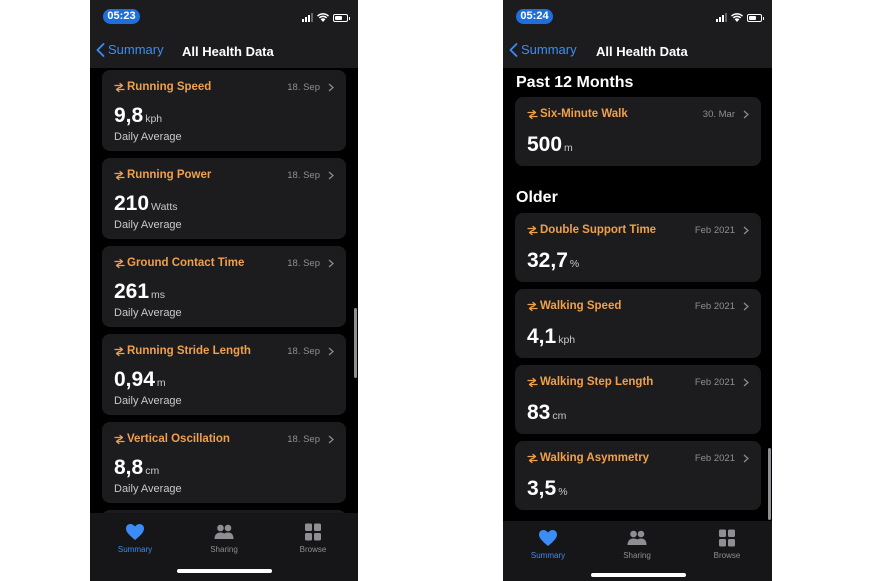 The width and height of the screenshot is (872, 581). Describe the element at coordinates (129, 467) in the screenshot. I see `metric-value-number: 8,8` at that location.